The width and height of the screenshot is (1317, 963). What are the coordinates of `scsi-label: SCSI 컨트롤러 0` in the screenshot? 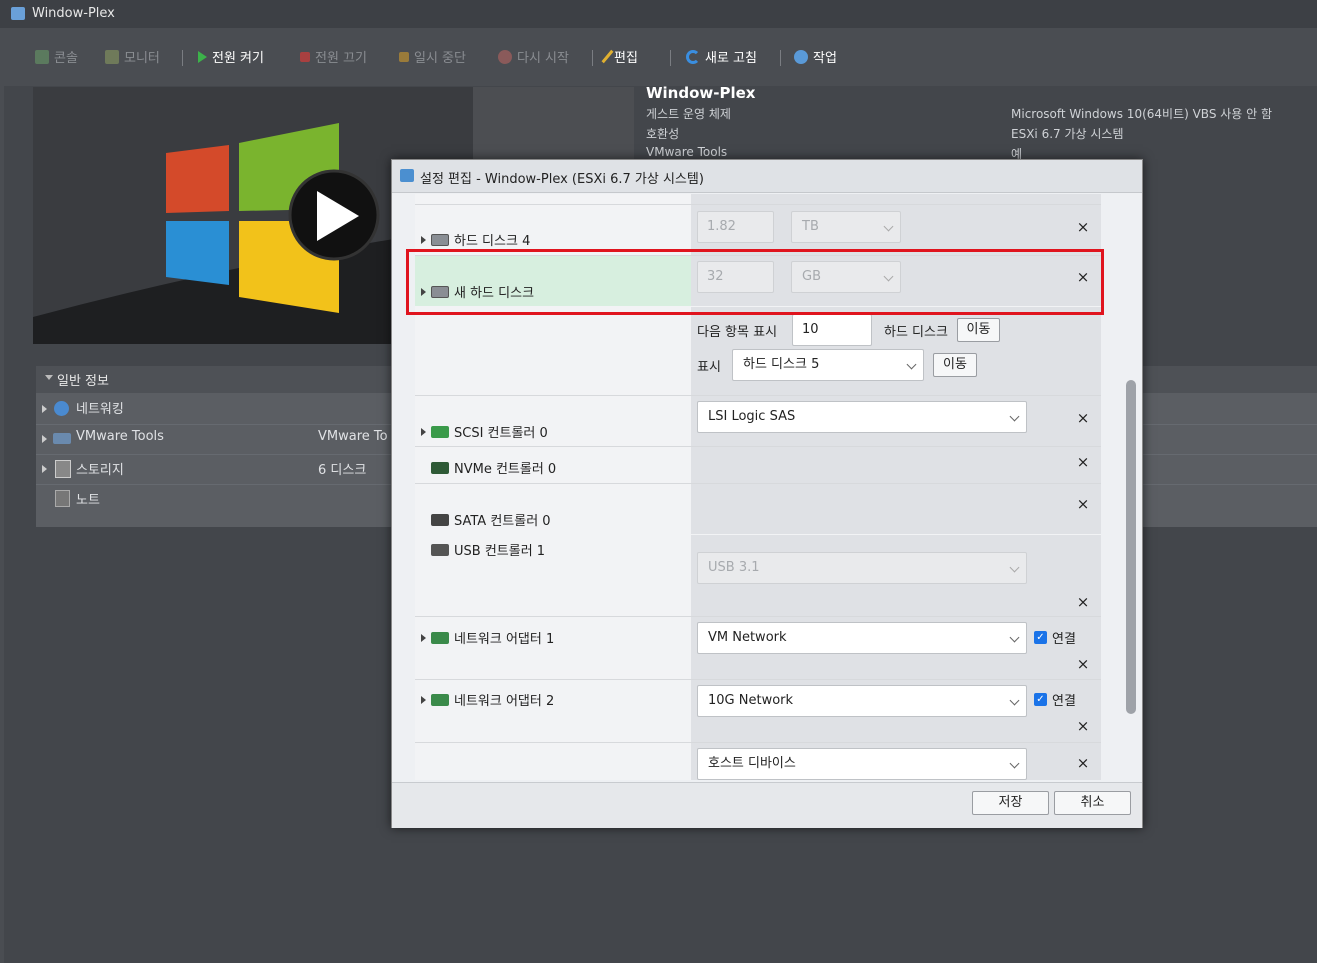 It's located at (501, 433).